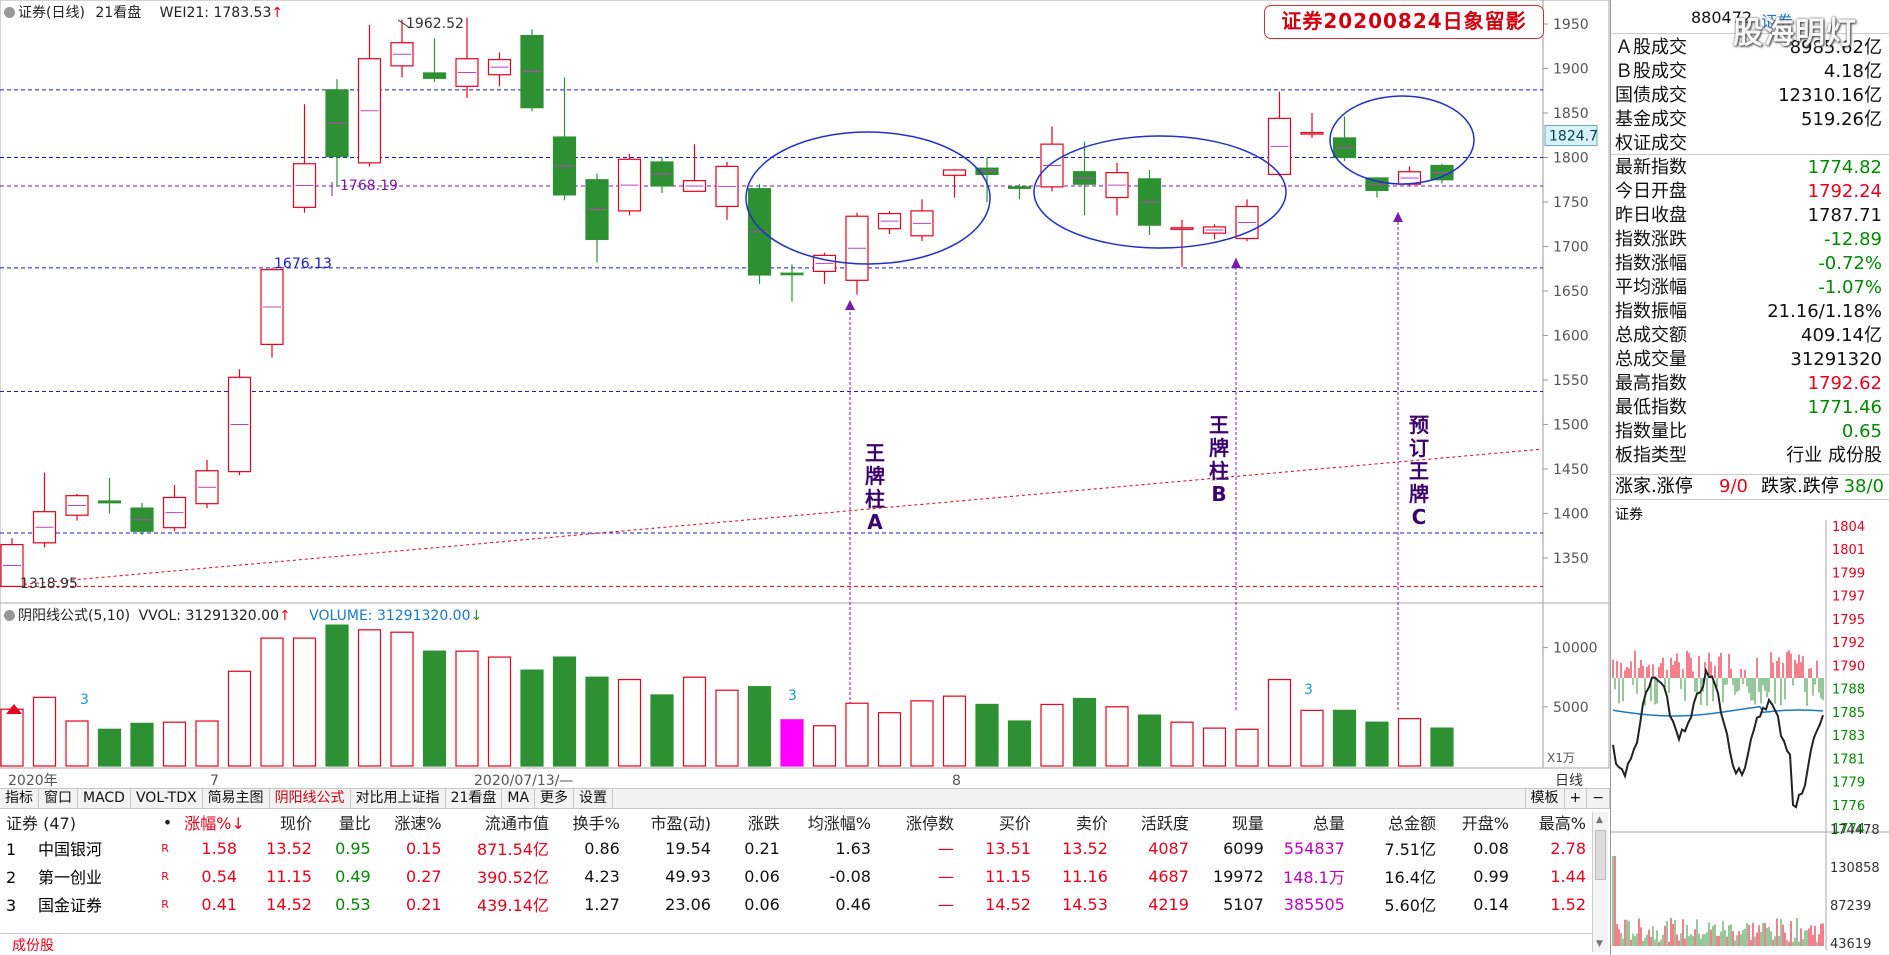 The height and width of the screenshot is (955, 1889). I want to click on scroll-down-icon: ▼, so click(1599, 944).